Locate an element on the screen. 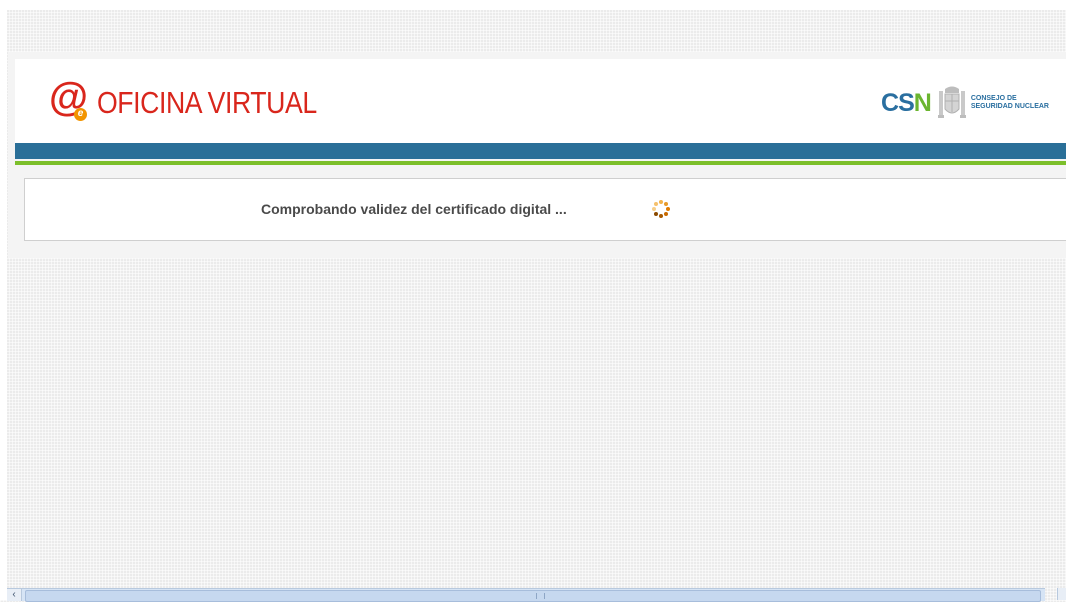  loading-spinner-icon is located at coordinates (661, 209).